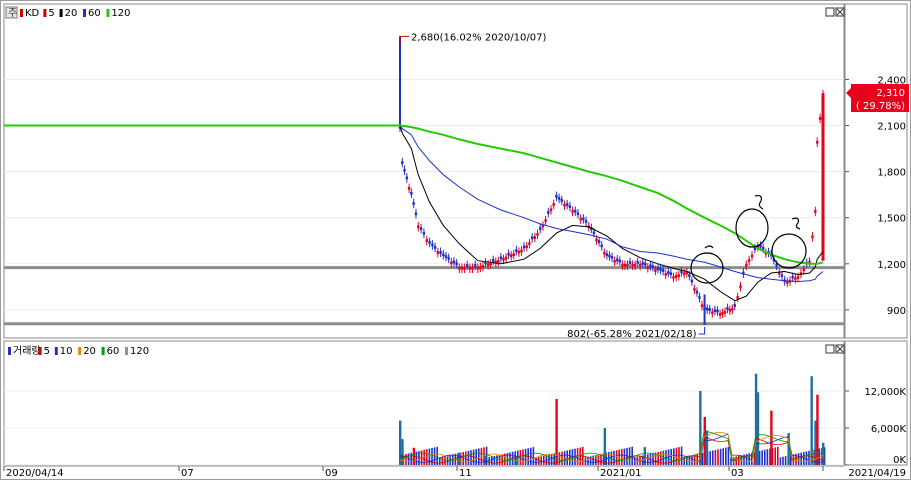  I want to click on volume-maximize-button, so click(830, 349).